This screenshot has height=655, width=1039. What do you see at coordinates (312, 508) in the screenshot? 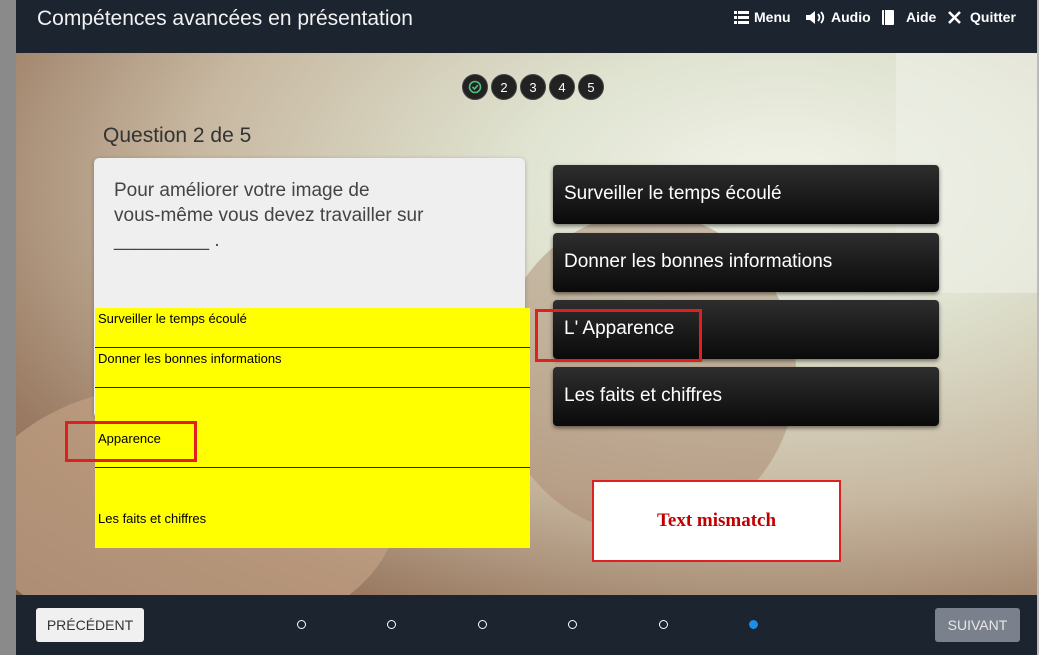
I see `table-row: Les faits et chiffres` at bounding box center [312, 508].